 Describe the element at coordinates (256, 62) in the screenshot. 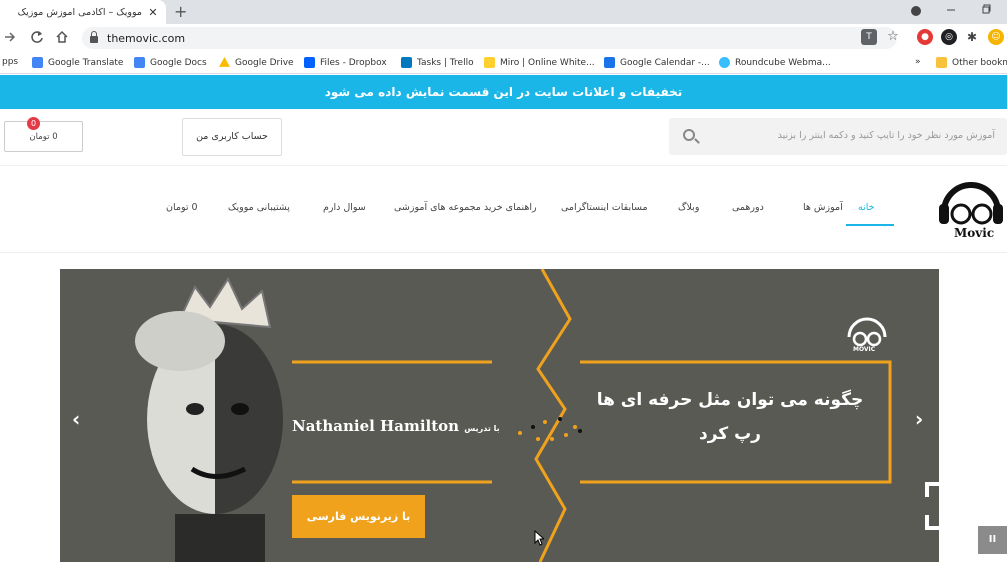

I see `bookmark-google-drive: Google Drive` at that location.